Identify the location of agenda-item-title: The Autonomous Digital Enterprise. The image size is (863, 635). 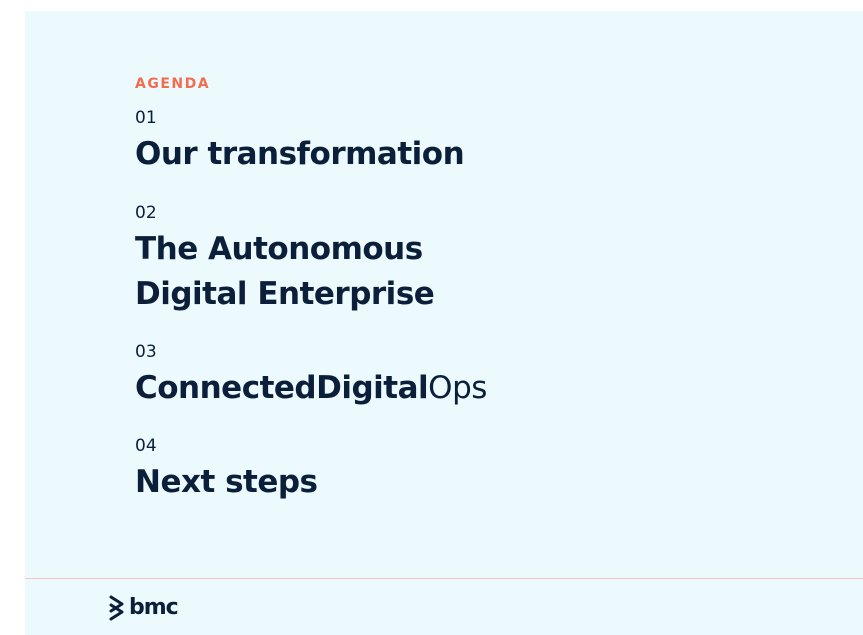
(285, 272).